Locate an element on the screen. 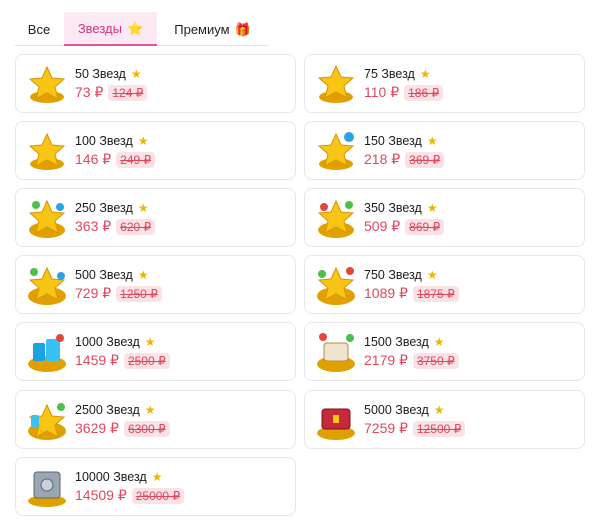 The width and height of the screenshot is (596, 529). price-row: 3629 ₽6300 ₽ is located at coordinates (122, 428).